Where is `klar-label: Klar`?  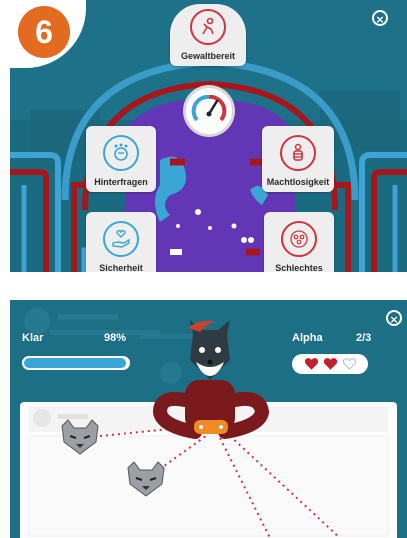 klar-label: Klar is located at coordinates (33, 338).